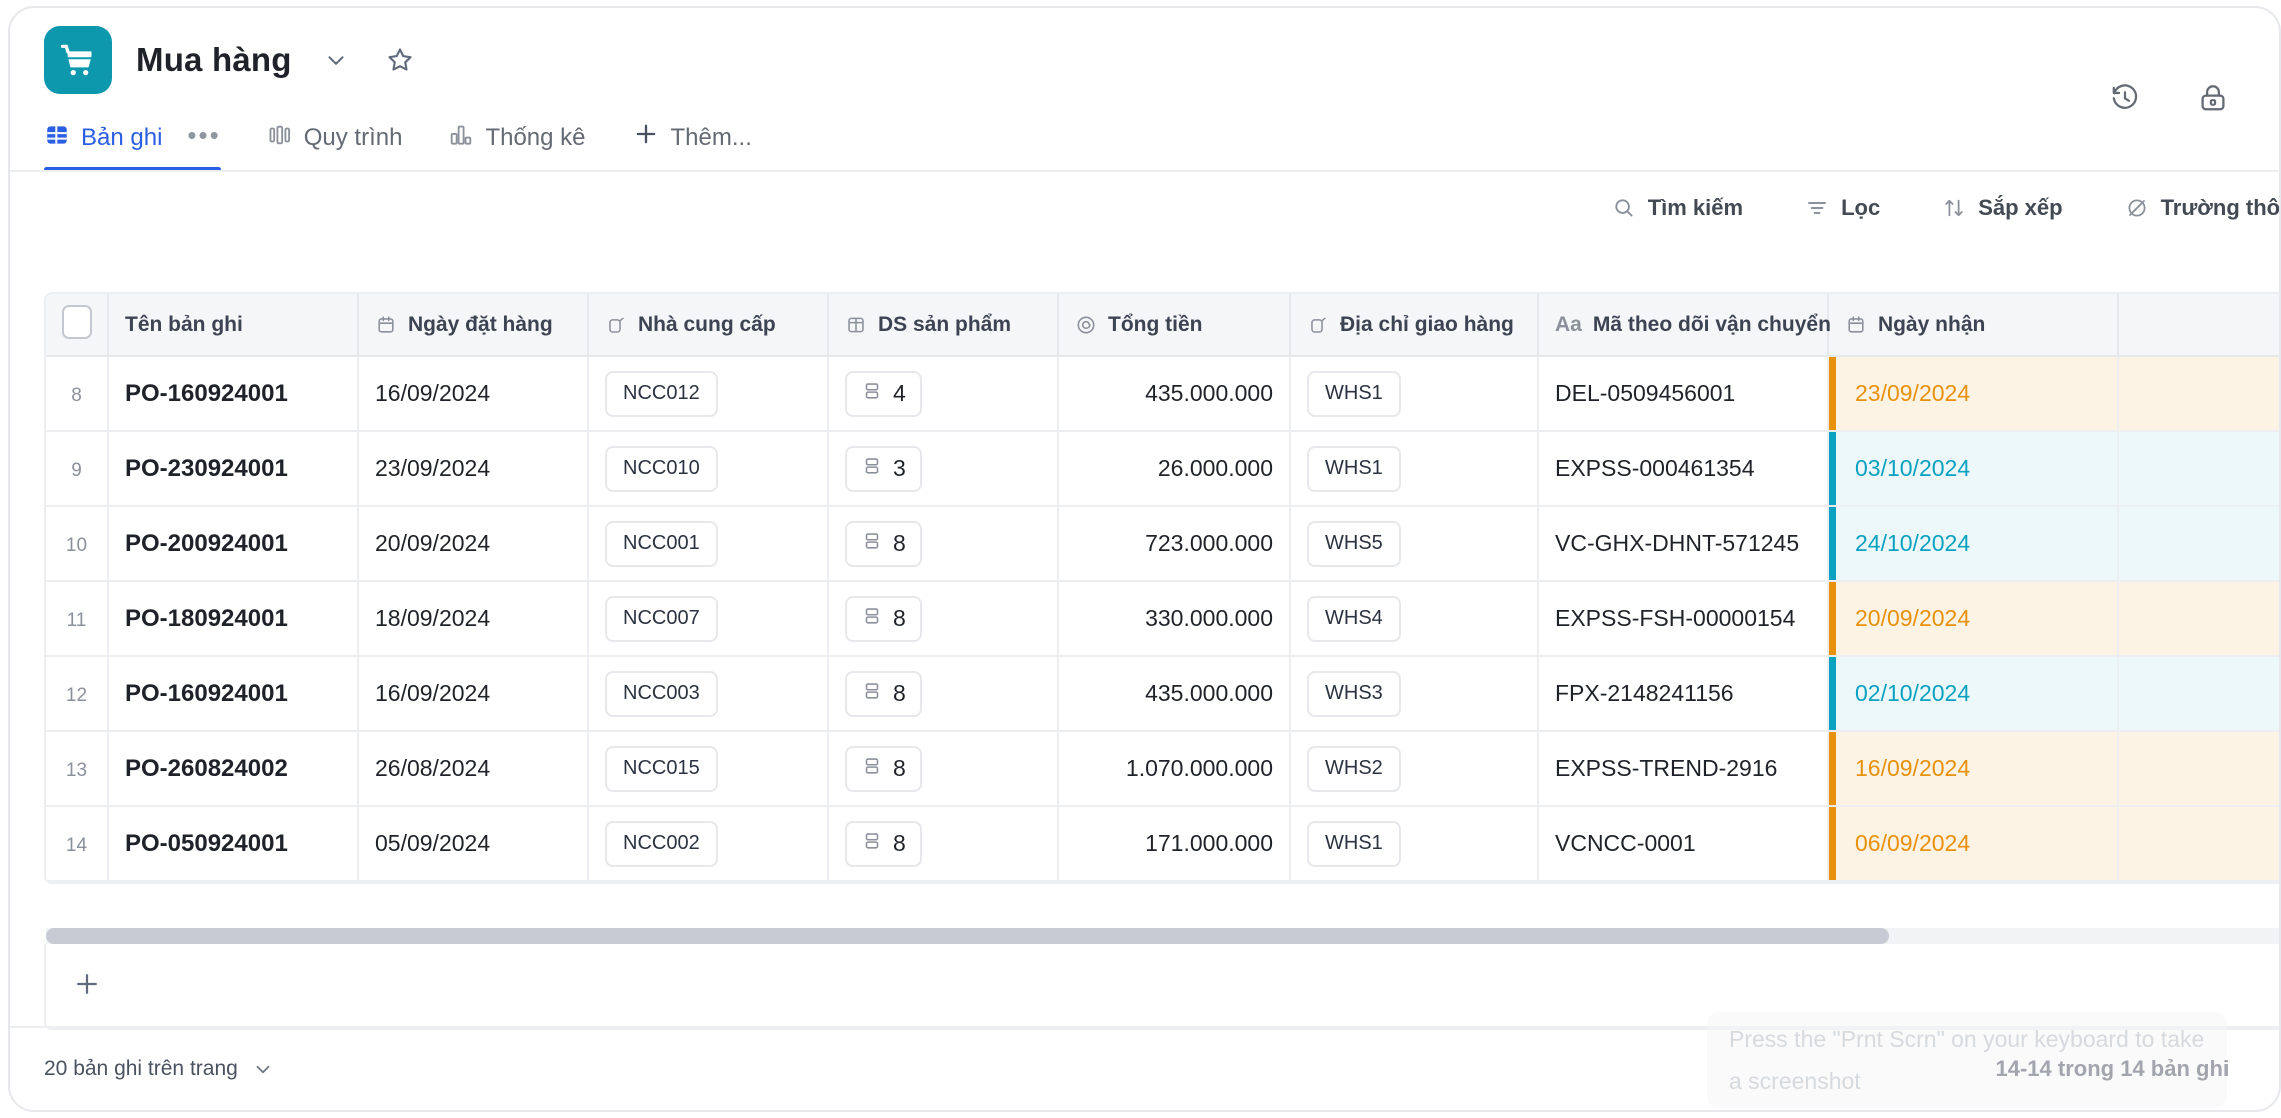  Describe the element at coordinates (2002, 208) in the screenshot. I see `sort-button: Sắp xếp` at that location.